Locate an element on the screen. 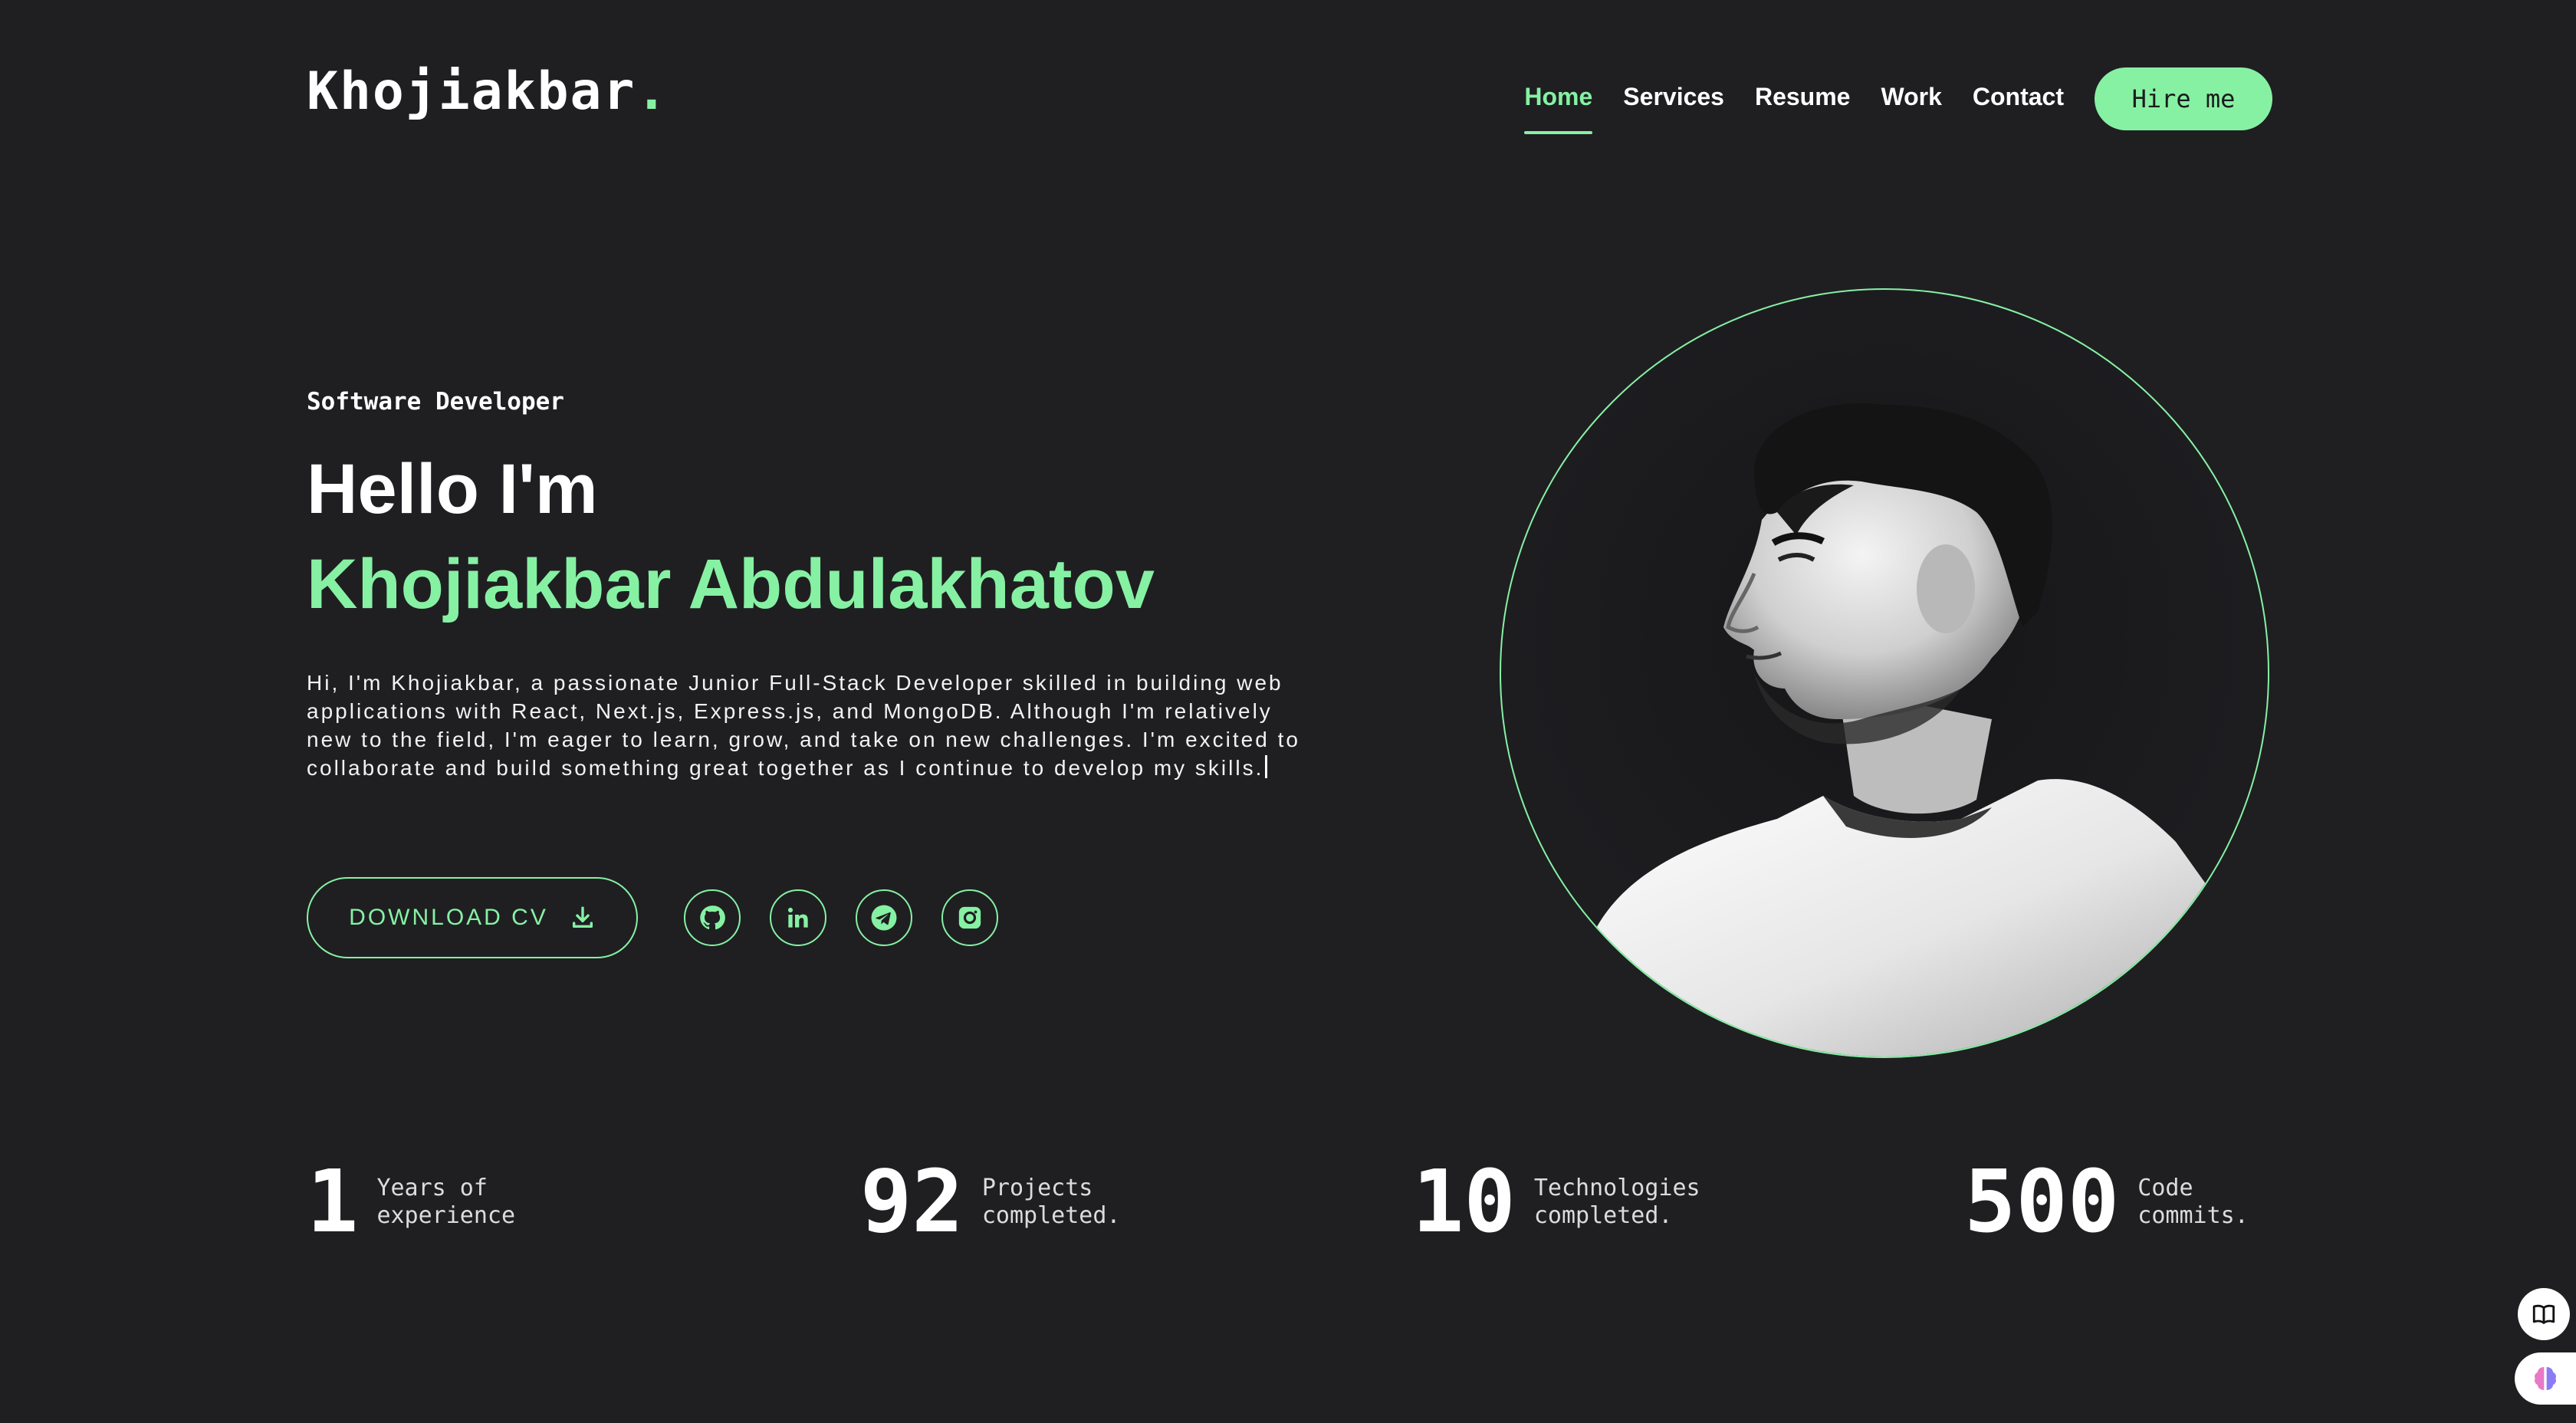 Image resolution: width=2576 pixels, height=1423 pixels. logo-text: Khojiakbar is located at coordinates (472, 91).